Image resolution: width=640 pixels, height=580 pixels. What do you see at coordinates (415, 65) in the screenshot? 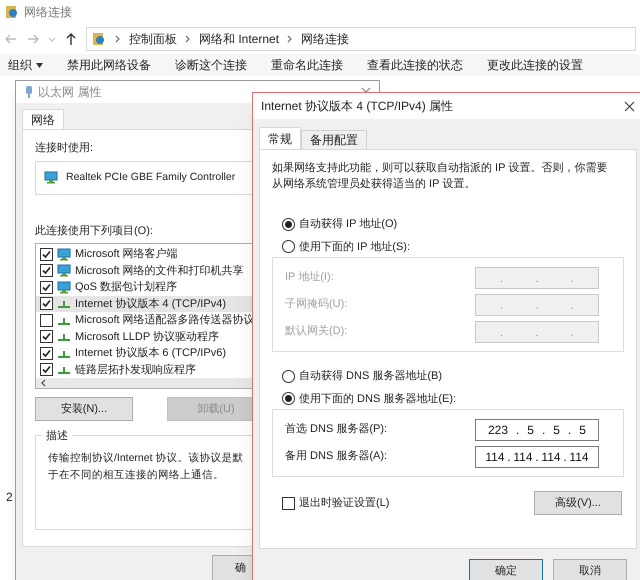
I see `toolbar-button: 查看此连接的状态` at bounding box center [415, 65].